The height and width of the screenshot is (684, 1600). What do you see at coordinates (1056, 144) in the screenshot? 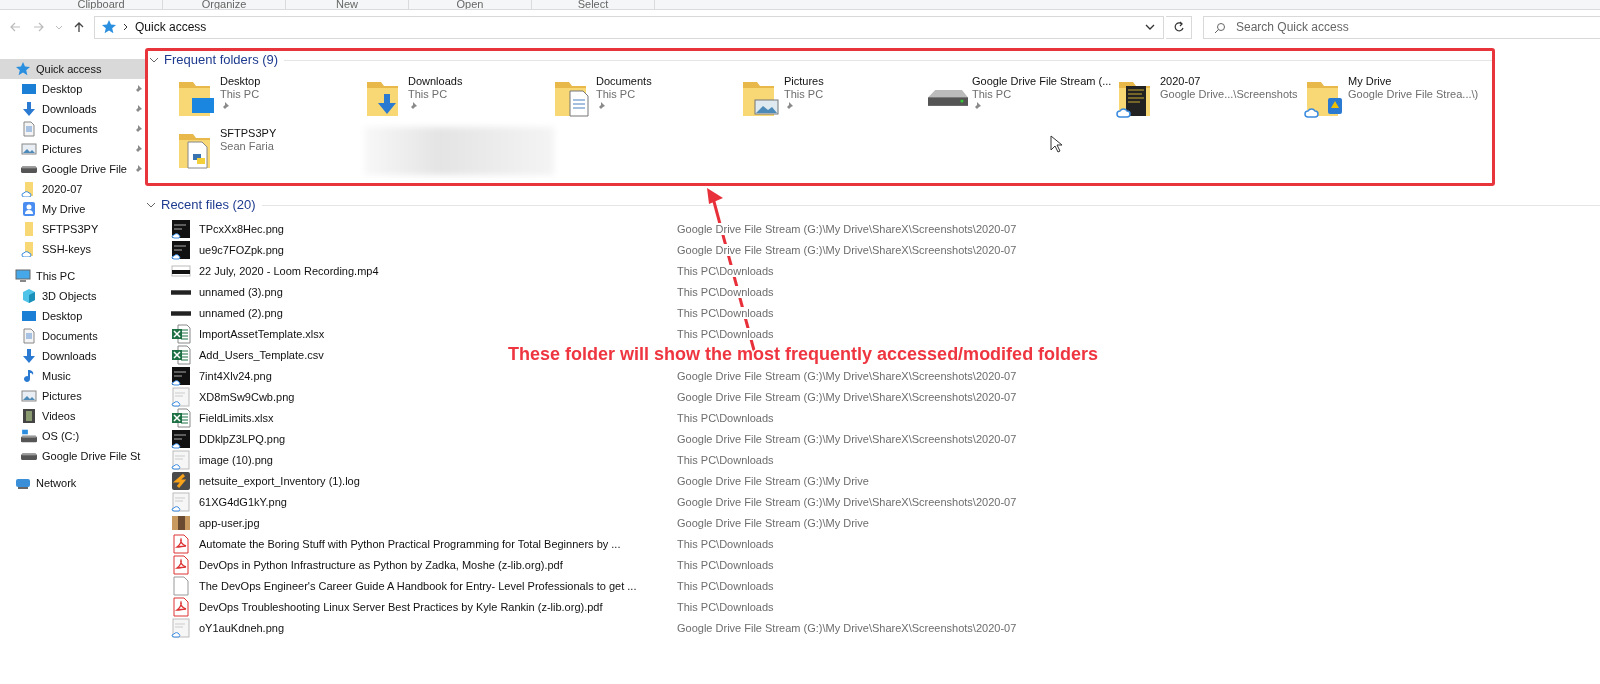
I see `mouse-cursor-icon` at bounding box center [1056, 144].